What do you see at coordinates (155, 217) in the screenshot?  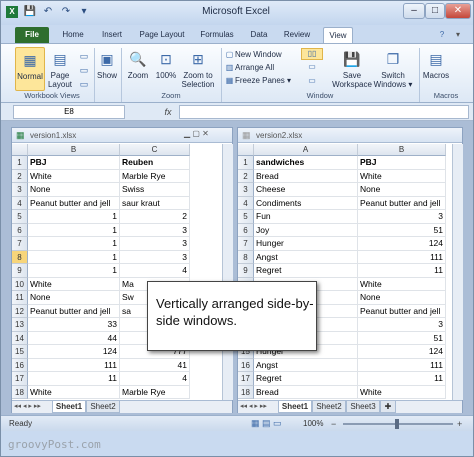 I see `table-cell: 2` at bounding box center [155, 217].